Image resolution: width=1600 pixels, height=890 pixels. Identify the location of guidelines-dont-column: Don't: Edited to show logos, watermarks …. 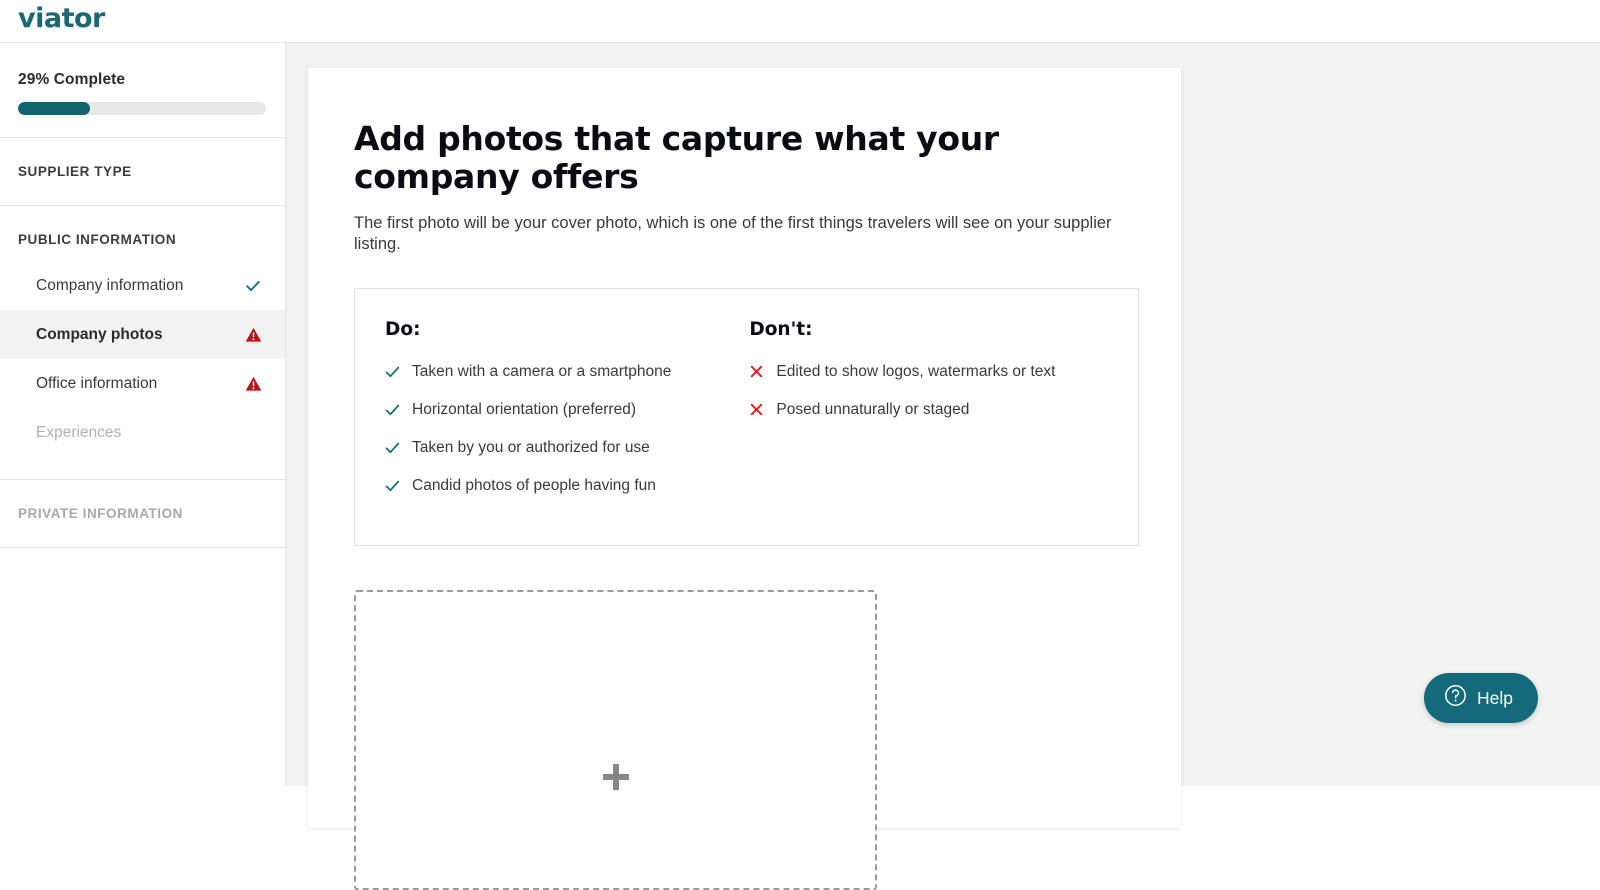
(943, 432).